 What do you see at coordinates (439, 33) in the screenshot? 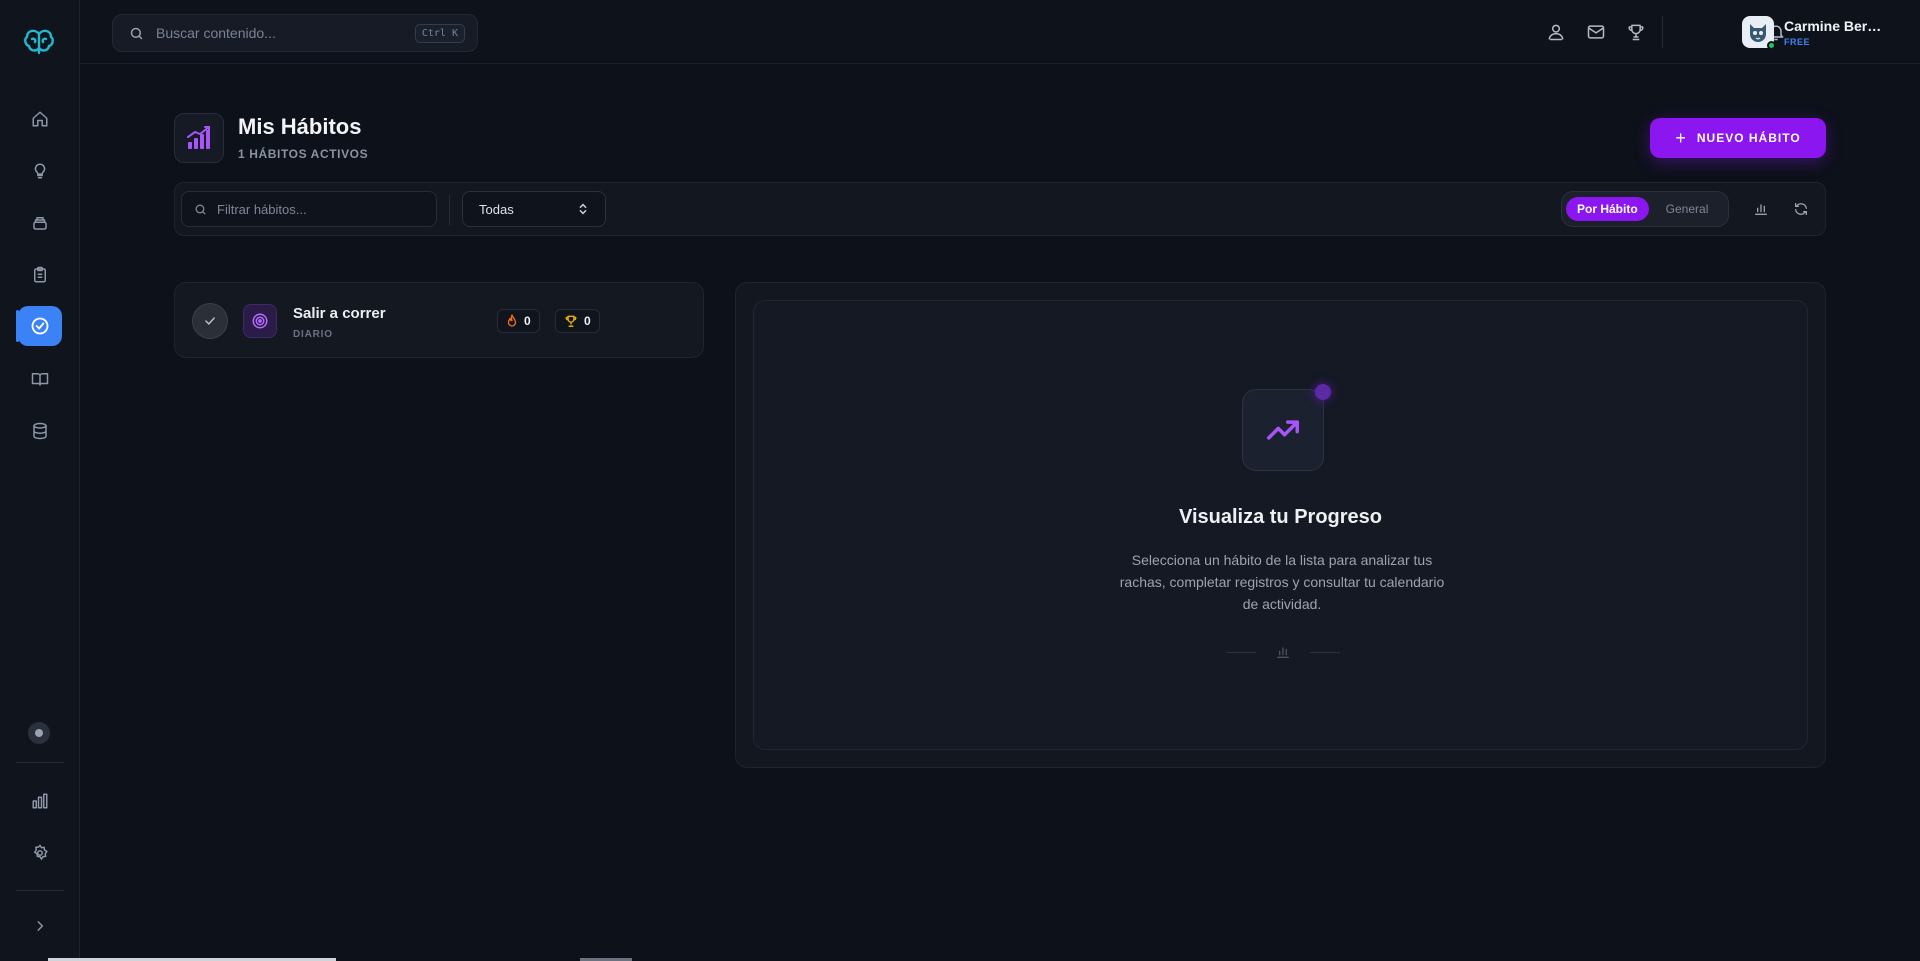
I see `search-shortcut-badge: Ctrl K` at bounding box center [439, 33].